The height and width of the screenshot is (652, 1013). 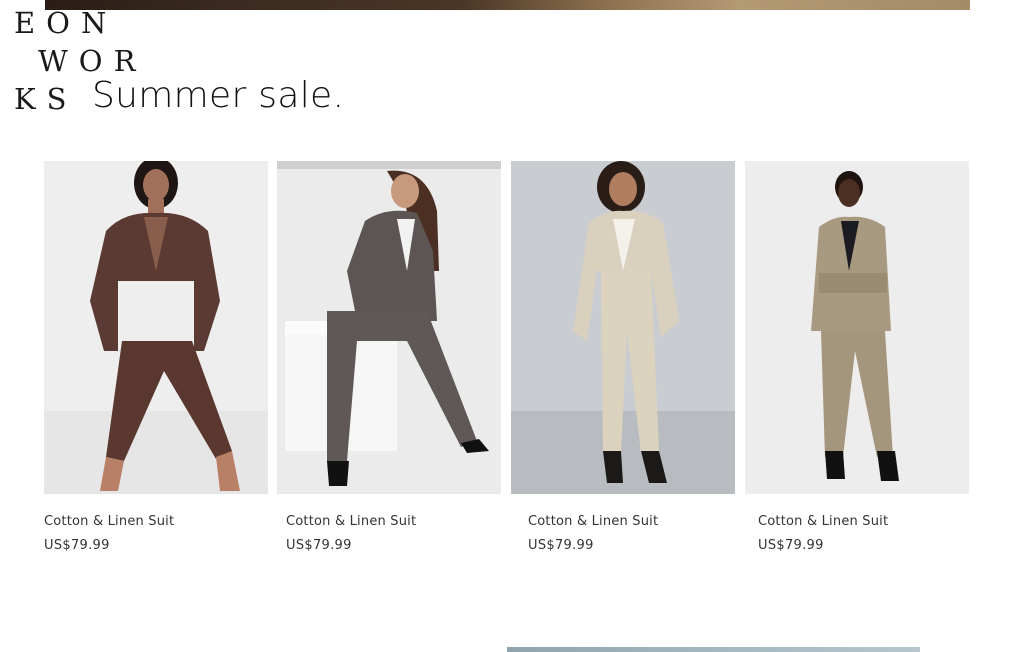 I want to click on promo-banner-image, so click(x=713, y=649).